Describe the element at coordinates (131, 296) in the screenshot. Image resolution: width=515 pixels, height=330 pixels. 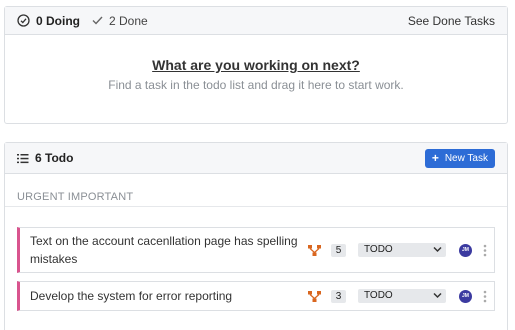
I see `task-name: Develop the system for error reporting` at that location.